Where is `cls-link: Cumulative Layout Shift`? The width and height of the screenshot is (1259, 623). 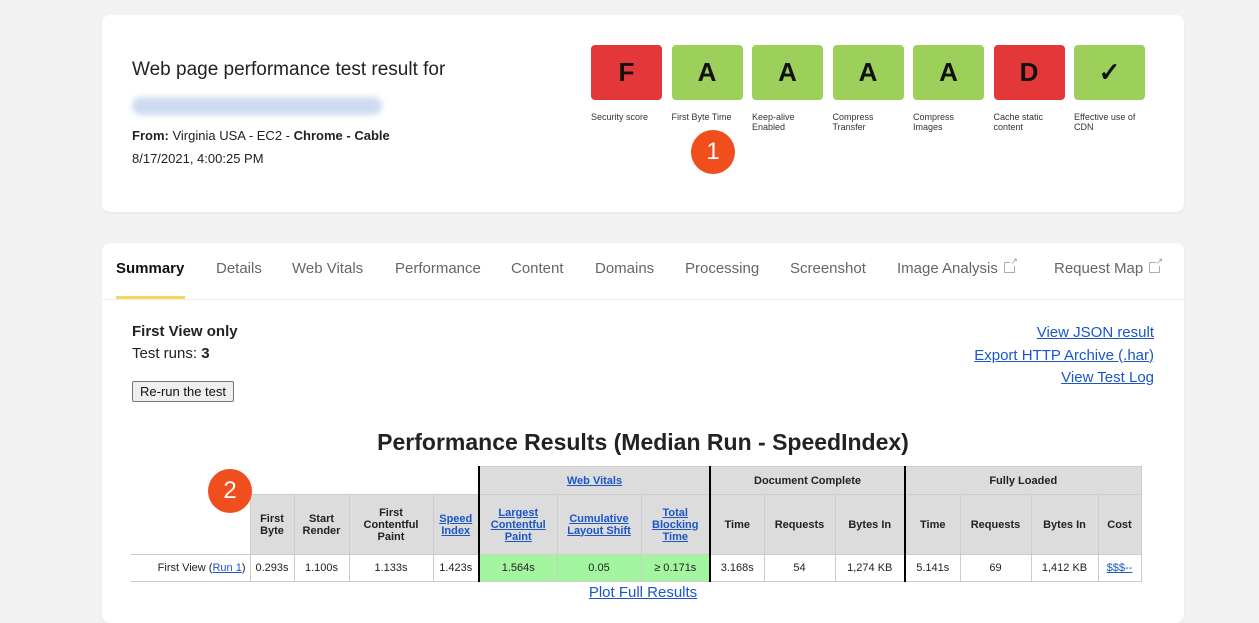
cls-link: Cumulative Layout Shift is located at coordinates (599, 525).